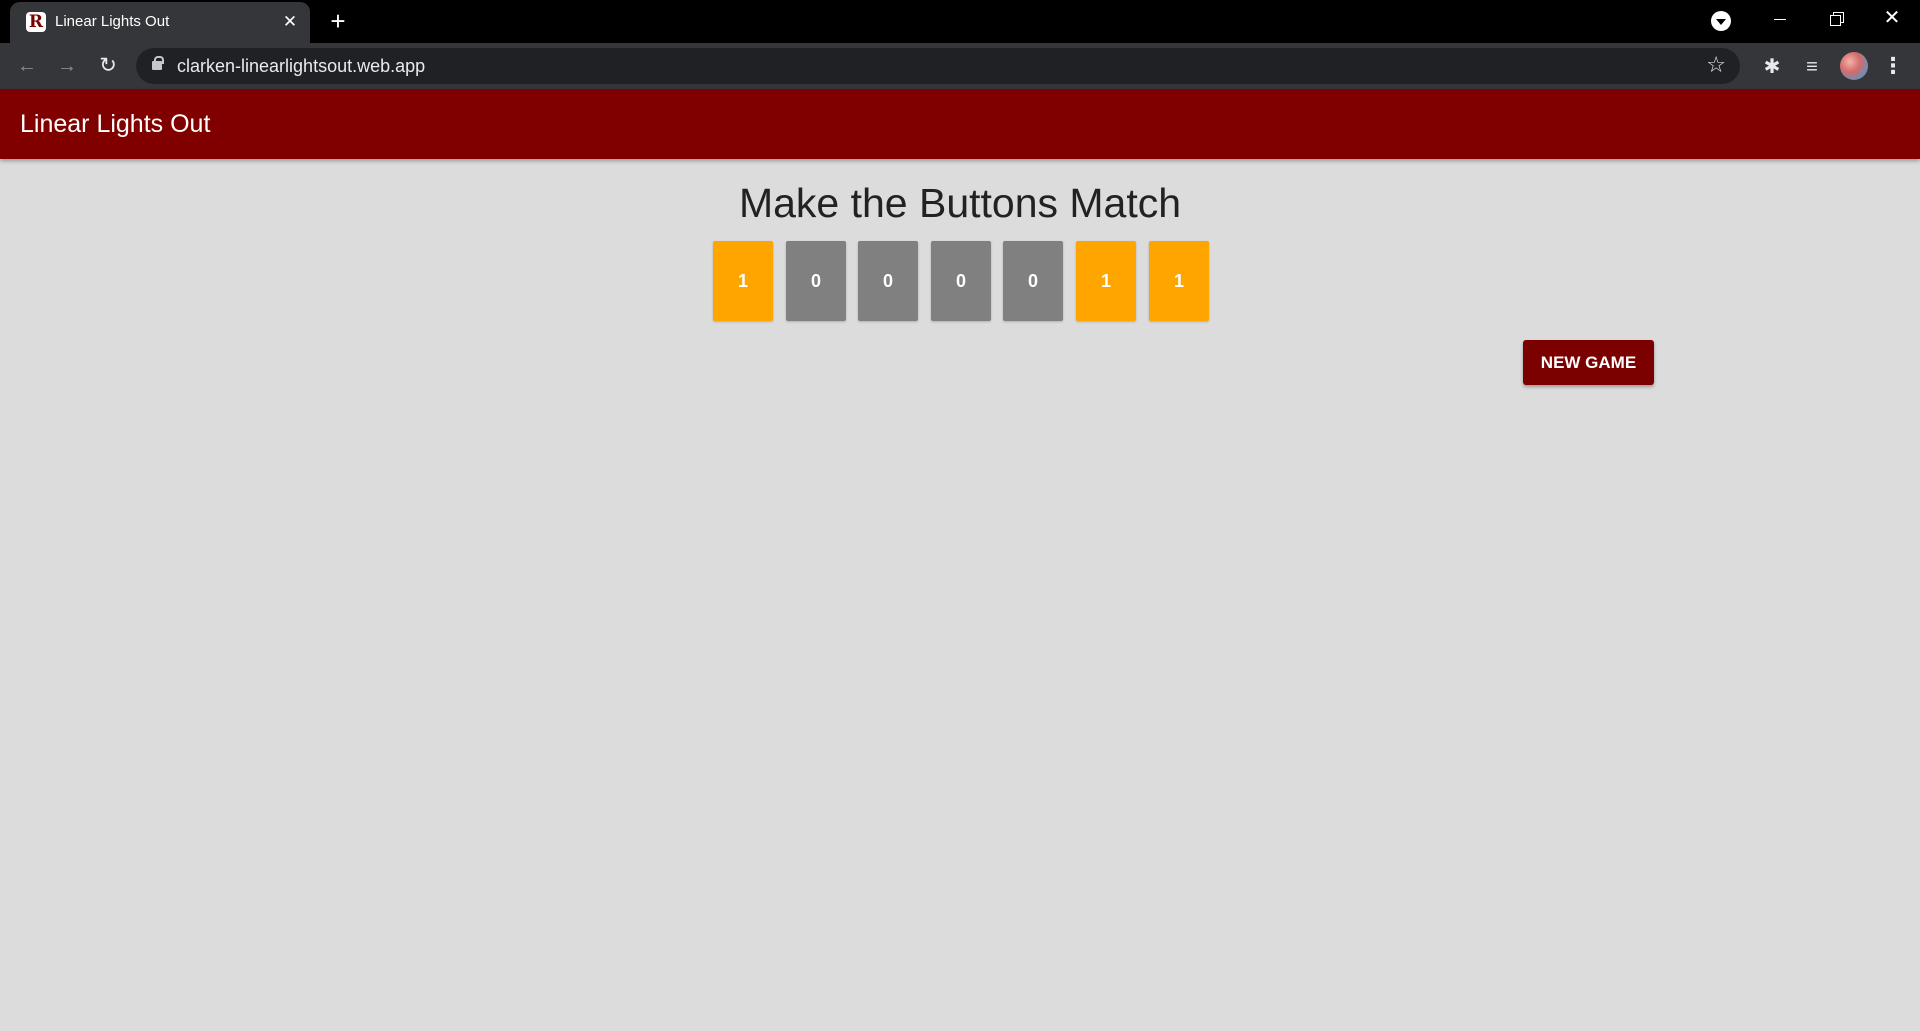 The width and height of the screenshot is (1920, 1031). I want to click on new-game-button: NEW GAME, so click(1588, 362).